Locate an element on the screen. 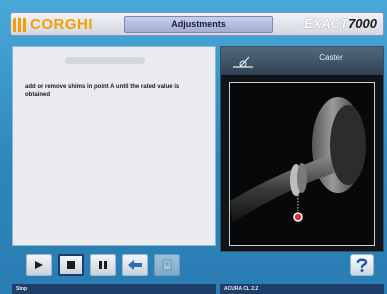 The width and height of the screenshot is (387, 294). pause-icon is located at coordinates (103, 265).